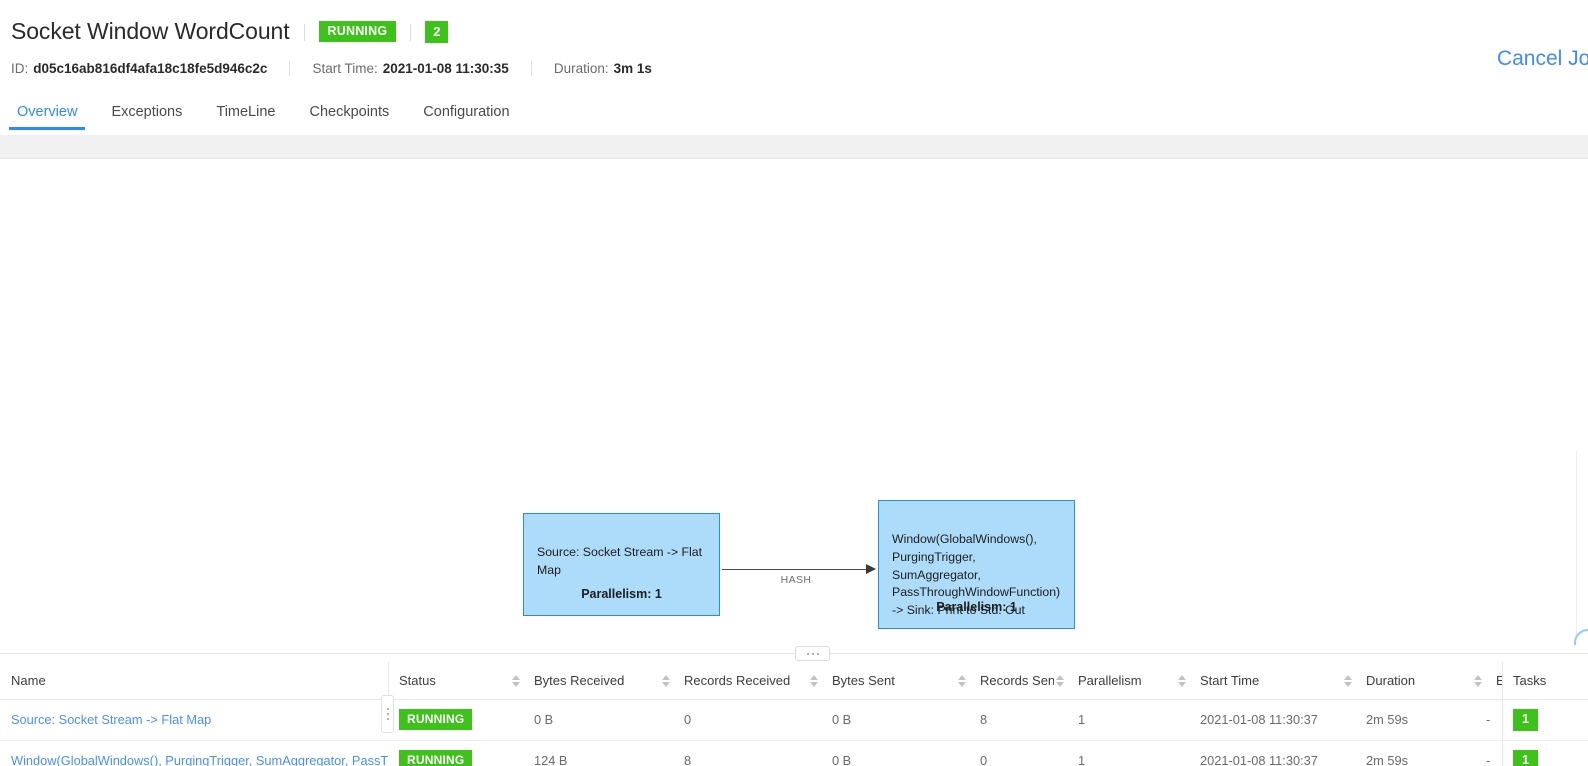  I want to click on col-header-records-received: Records Received, so click(734, 681).